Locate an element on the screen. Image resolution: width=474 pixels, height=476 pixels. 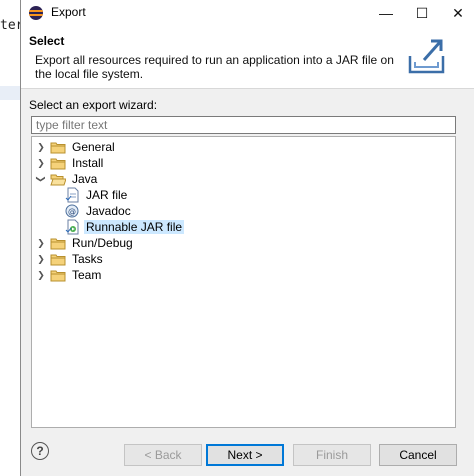
next-button: Next > is located at coordinates (245, 455).